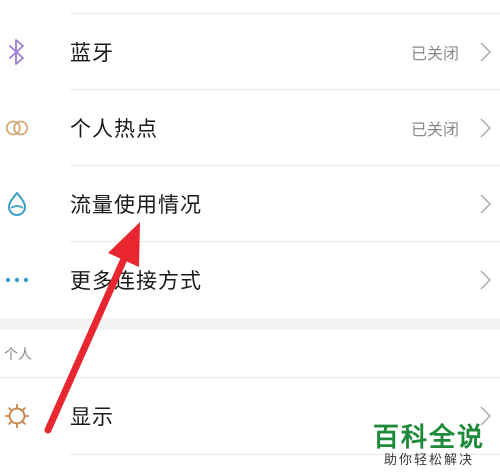 Image resolution: width=500 pixels, height=475 pixels. I want to click on row-label: 流量使用情况, so click(136, 205).